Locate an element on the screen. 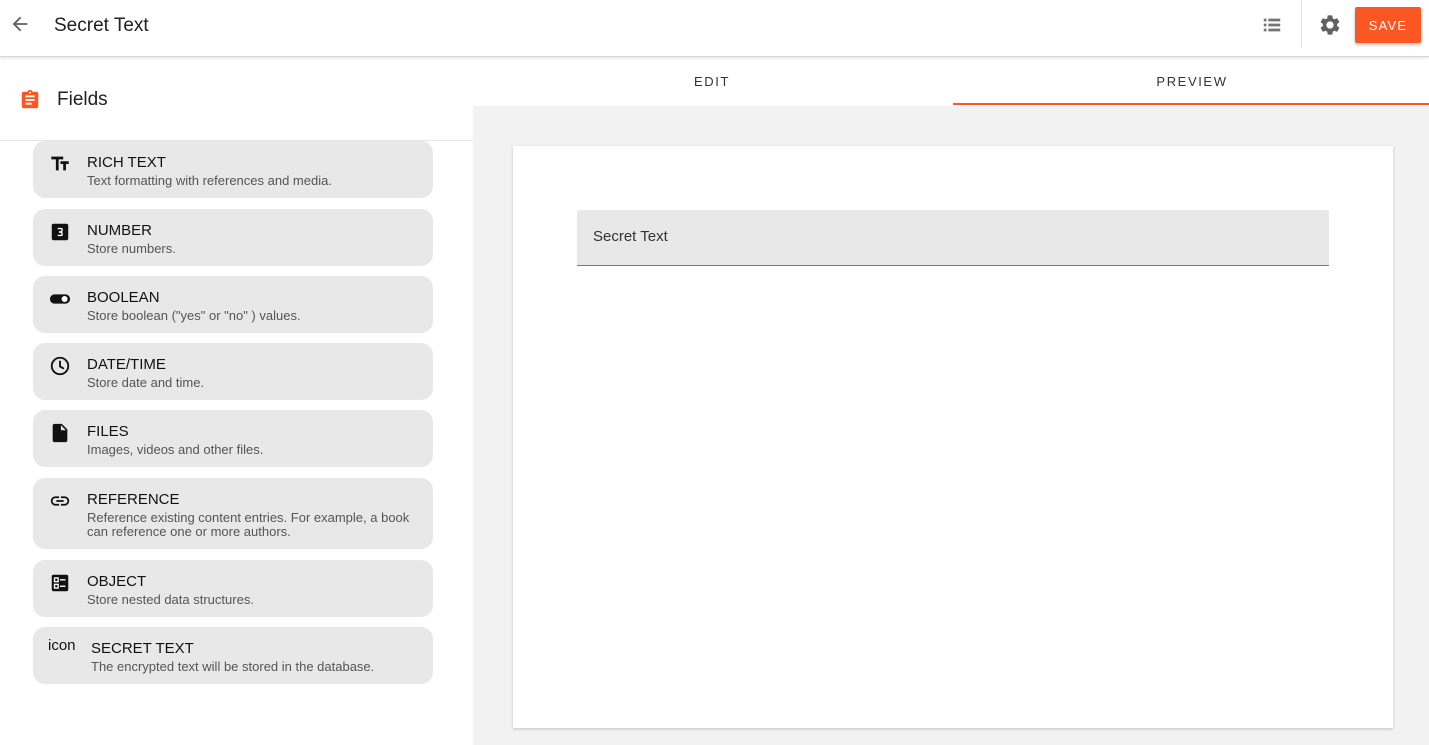 Image resolution: width=1429 pixels, height=745 pixels. back-button is located at coordinates (20, 24).